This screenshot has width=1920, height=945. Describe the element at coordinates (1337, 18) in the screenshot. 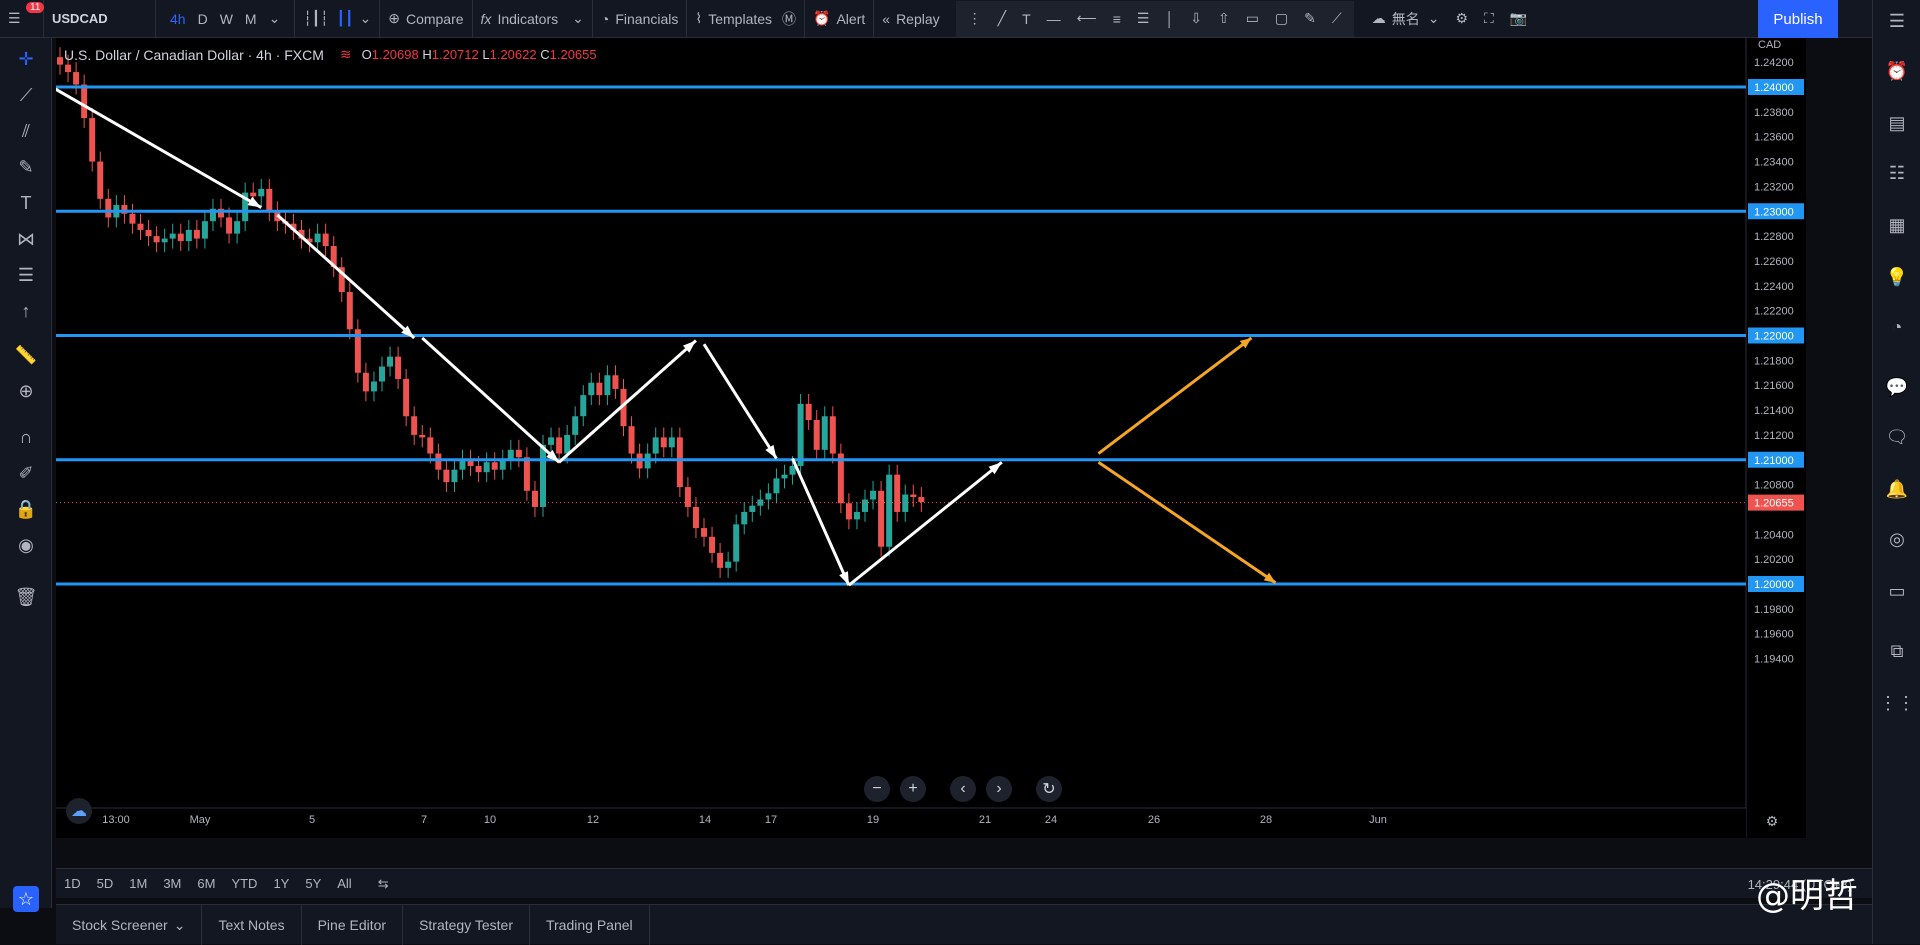

I see `ruler-icon: ⟋` at that location.